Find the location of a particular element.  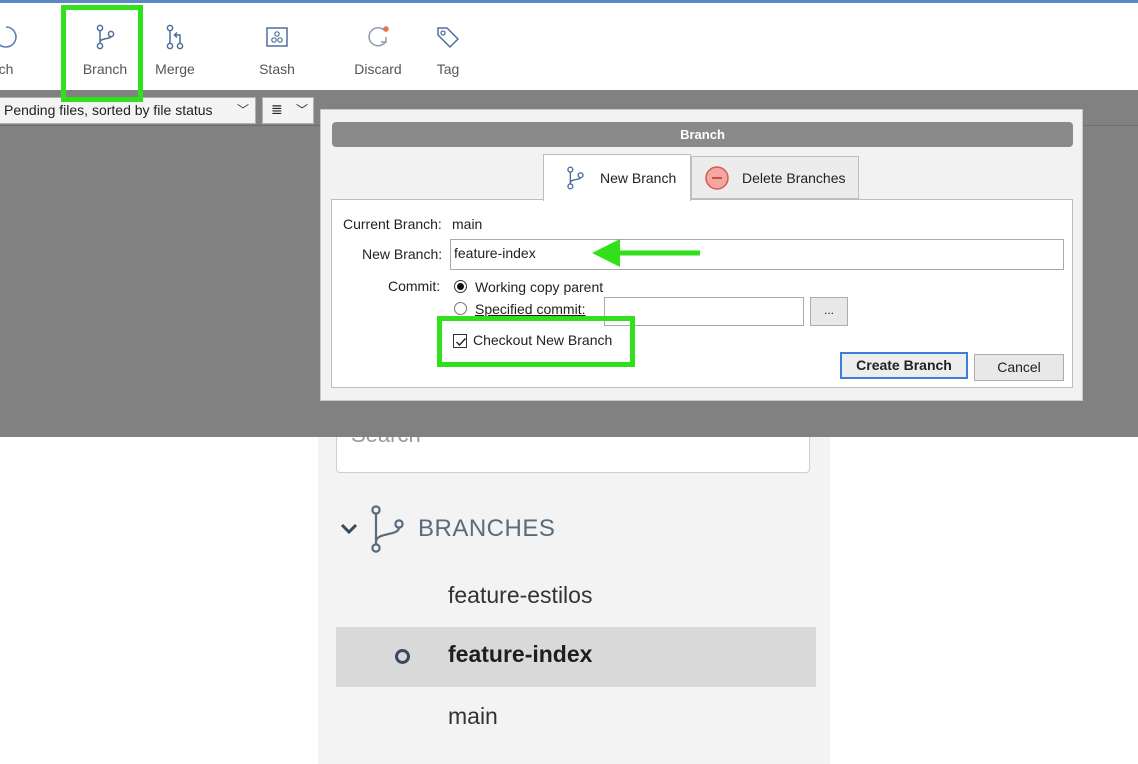

discard-button: Discard is located at coordinates (378, 55).